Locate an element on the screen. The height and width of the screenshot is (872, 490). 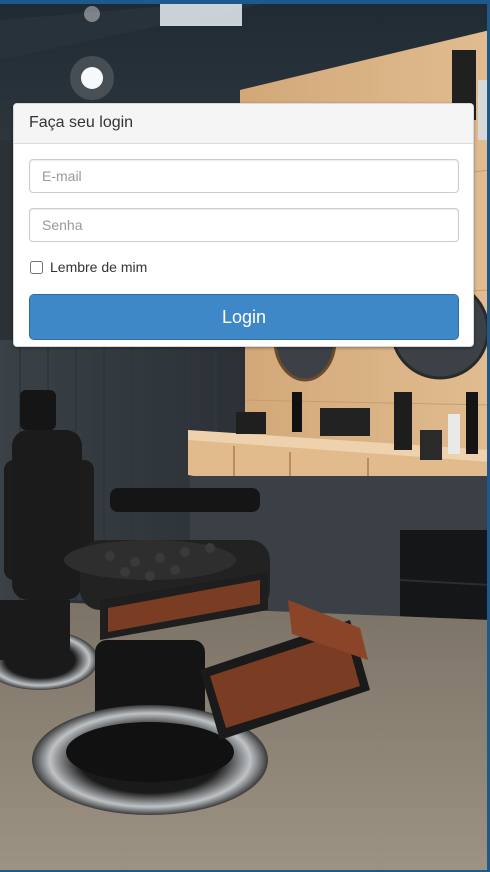
remember-me-row: Lembre de mim is located at coordinates (243, 267).